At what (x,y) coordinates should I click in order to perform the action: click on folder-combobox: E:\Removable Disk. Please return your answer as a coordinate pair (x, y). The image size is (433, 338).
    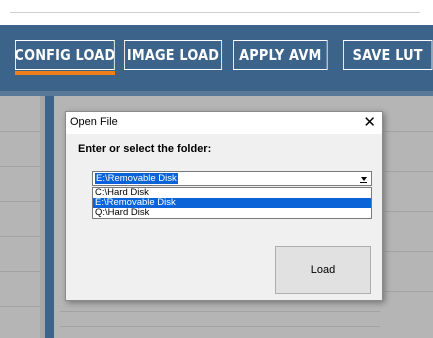
    Looking at the image, I should click on (232, 178).